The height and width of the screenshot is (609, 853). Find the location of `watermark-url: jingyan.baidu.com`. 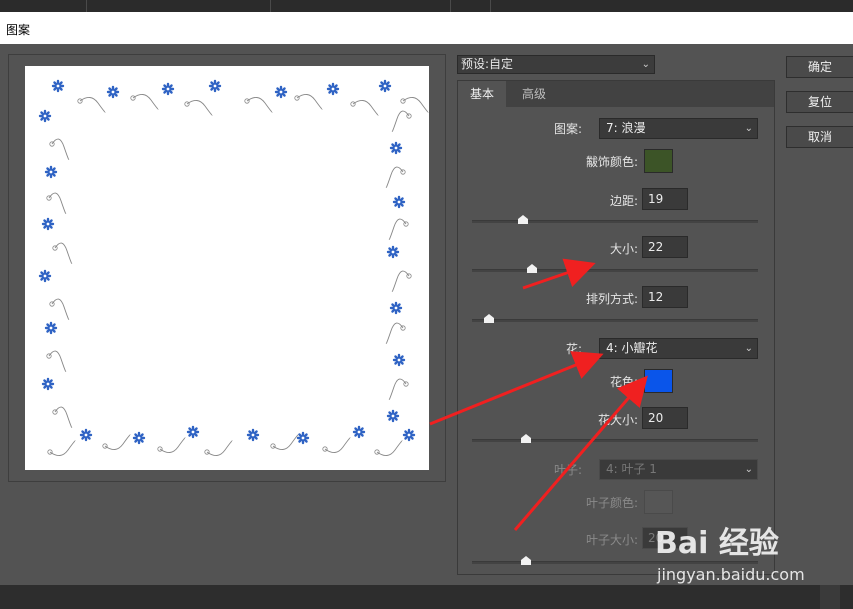

watermark-url: jingyan.baidu.com is located at coordinates (731, 574).